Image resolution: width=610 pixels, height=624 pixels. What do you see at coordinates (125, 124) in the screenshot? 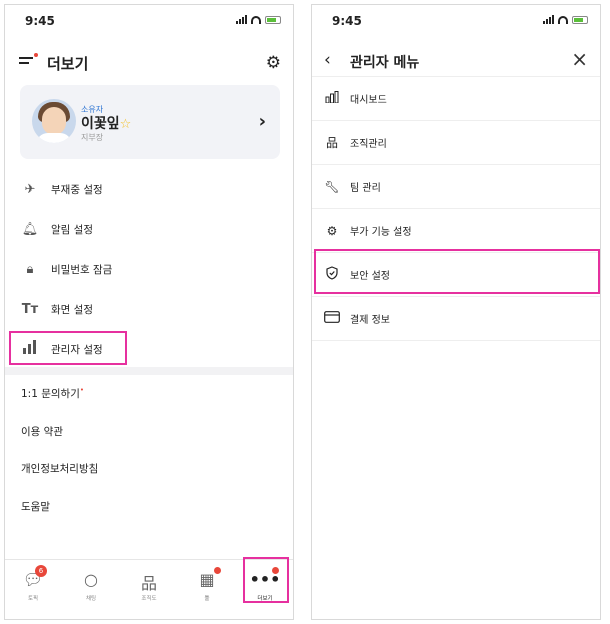
I see `star-icon: ☆` at bounding box center [125, 124].